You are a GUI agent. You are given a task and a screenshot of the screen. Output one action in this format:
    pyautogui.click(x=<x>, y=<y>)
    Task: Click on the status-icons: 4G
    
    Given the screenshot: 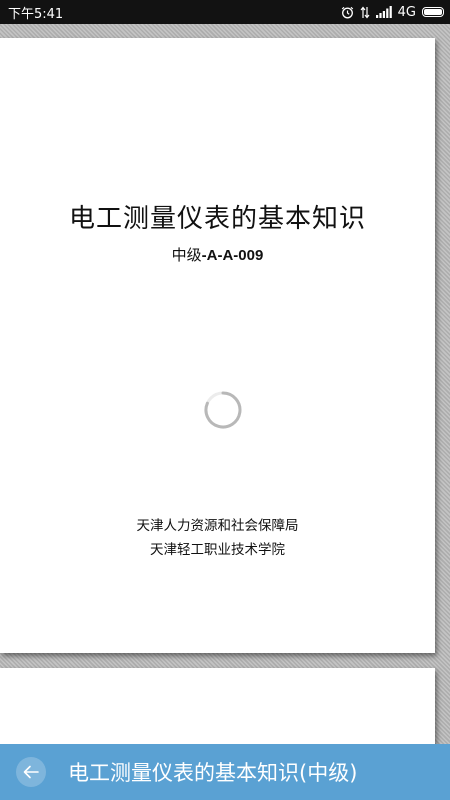 What is the action you would take?
    pyautogui.click(x=392, y=12)
    